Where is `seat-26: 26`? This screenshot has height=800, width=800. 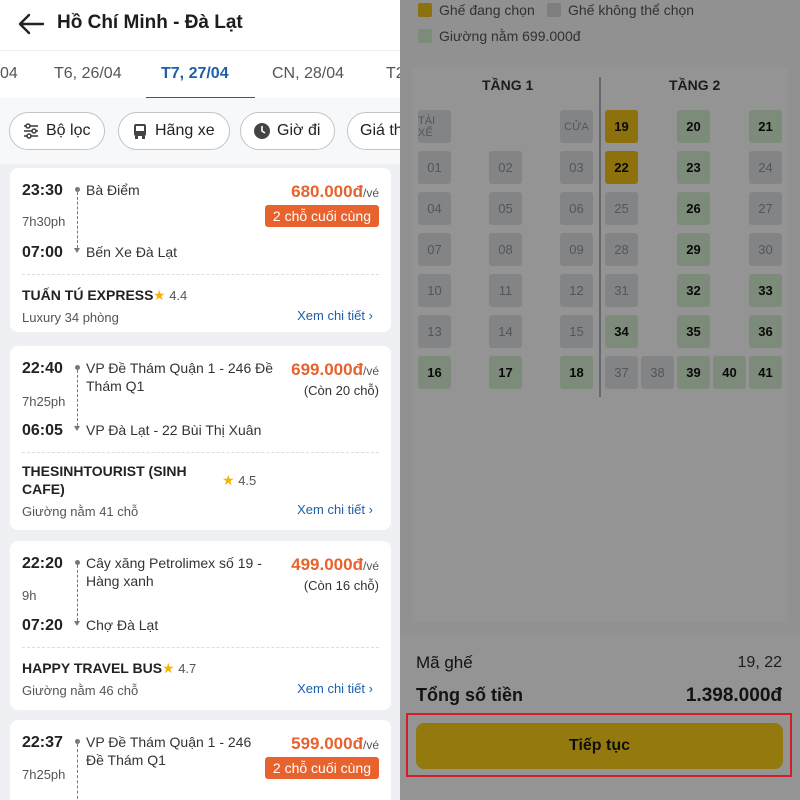
seat-26: 26 is located at coordinates (693, 208).